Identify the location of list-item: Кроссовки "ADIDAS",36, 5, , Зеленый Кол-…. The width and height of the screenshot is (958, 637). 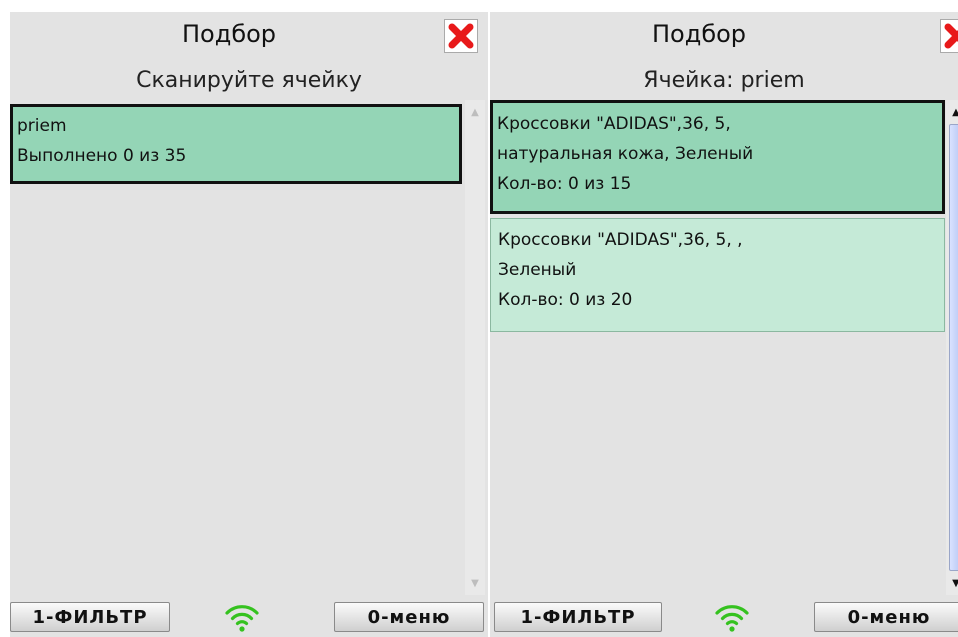
(717, 275).